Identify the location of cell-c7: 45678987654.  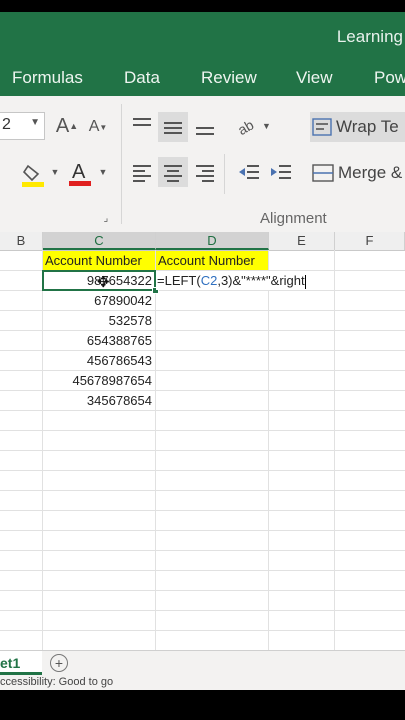
(99, 380).